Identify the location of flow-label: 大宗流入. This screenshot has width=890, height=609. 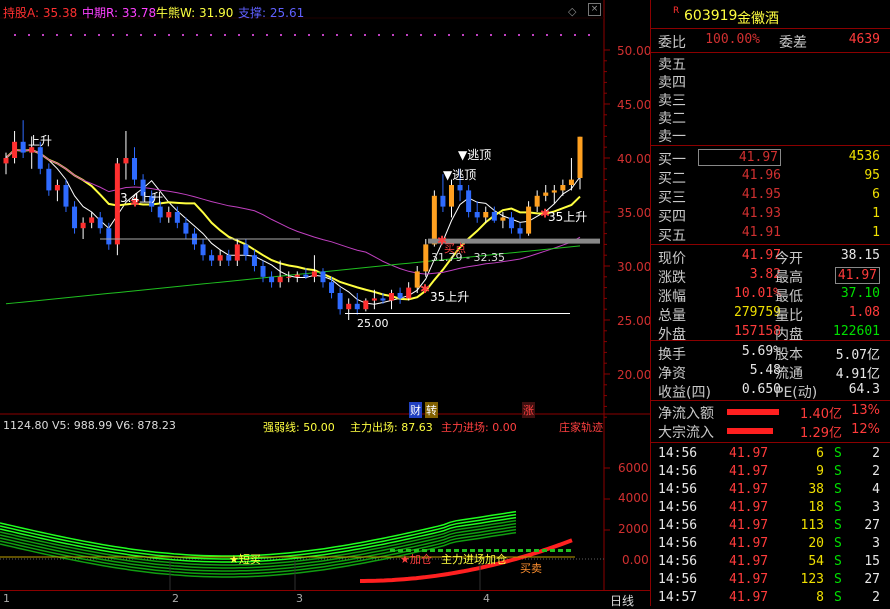
(686, 433).